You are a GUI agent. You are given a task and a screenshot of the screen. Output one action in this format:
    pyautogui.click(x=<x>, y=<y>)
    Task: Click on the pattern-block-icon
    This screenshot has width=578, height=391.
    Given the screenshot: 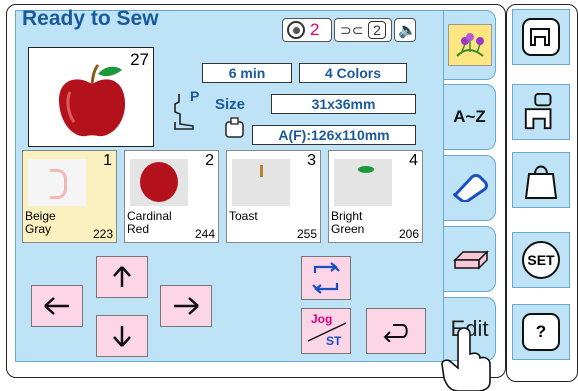 What is the action you would take?
    pyautogui.click(x=470, y=260)
    